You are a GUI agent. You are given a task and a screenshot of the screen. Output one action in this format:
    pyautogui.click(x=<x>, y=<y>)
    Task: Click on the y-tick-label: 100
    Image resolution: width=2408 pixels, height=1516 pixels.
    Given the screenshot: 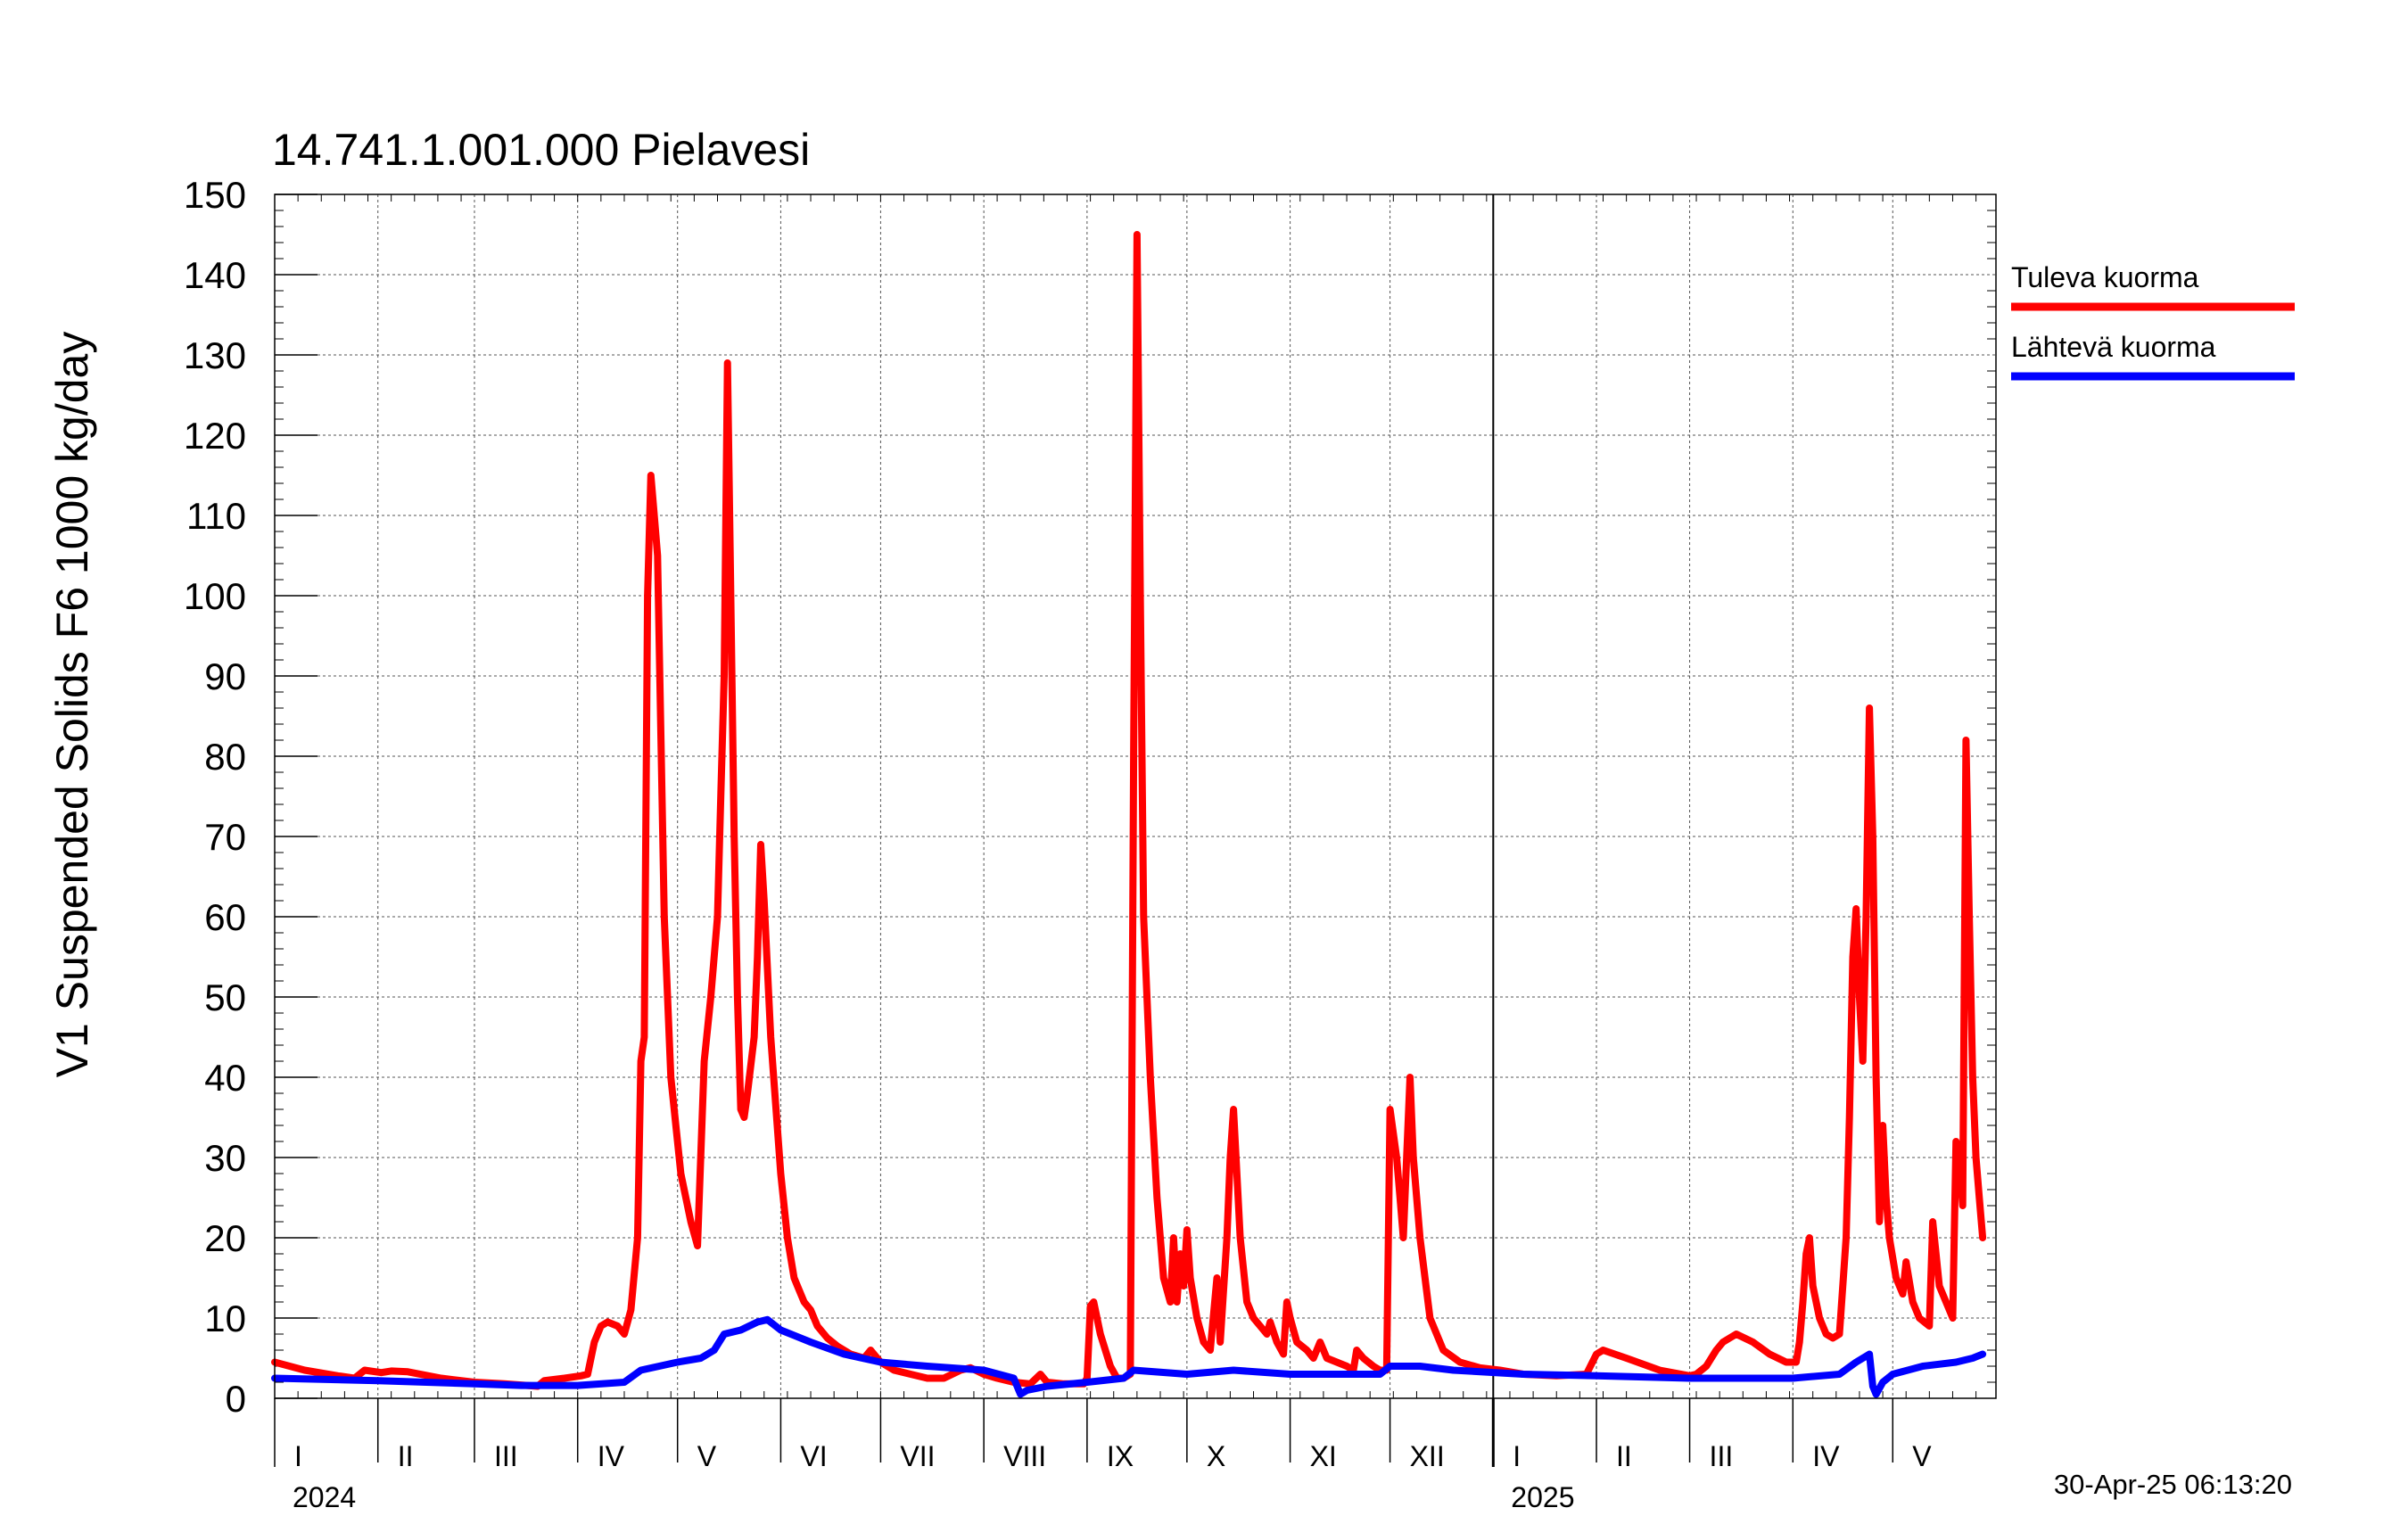 What is the action you would take?
    pyautogui.click(x=215, y=596)
    